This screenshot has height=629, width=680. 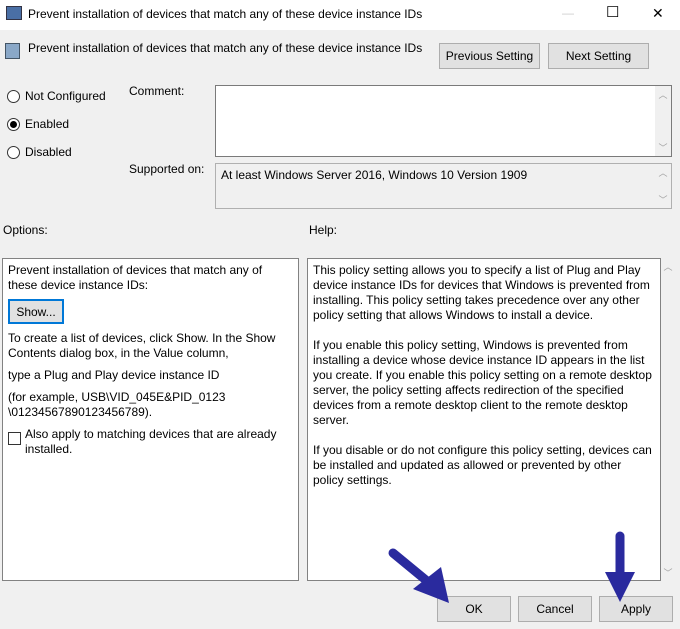 I want to click on close-button: ✕, so click(x=658, y=13).